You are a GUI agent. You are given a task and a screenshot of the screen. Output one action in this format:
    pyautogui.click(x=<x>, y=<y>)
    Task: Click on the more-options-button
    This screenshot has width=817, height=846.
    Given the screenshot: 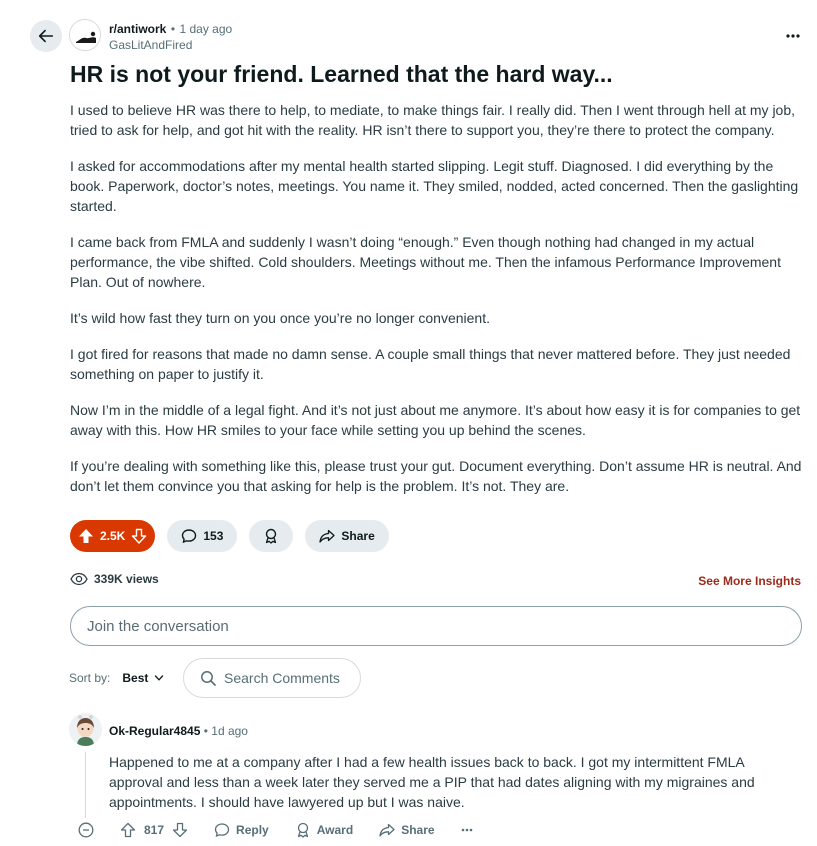 What is the action you would take?
    pyautogui.click(x=793, y=36)
    